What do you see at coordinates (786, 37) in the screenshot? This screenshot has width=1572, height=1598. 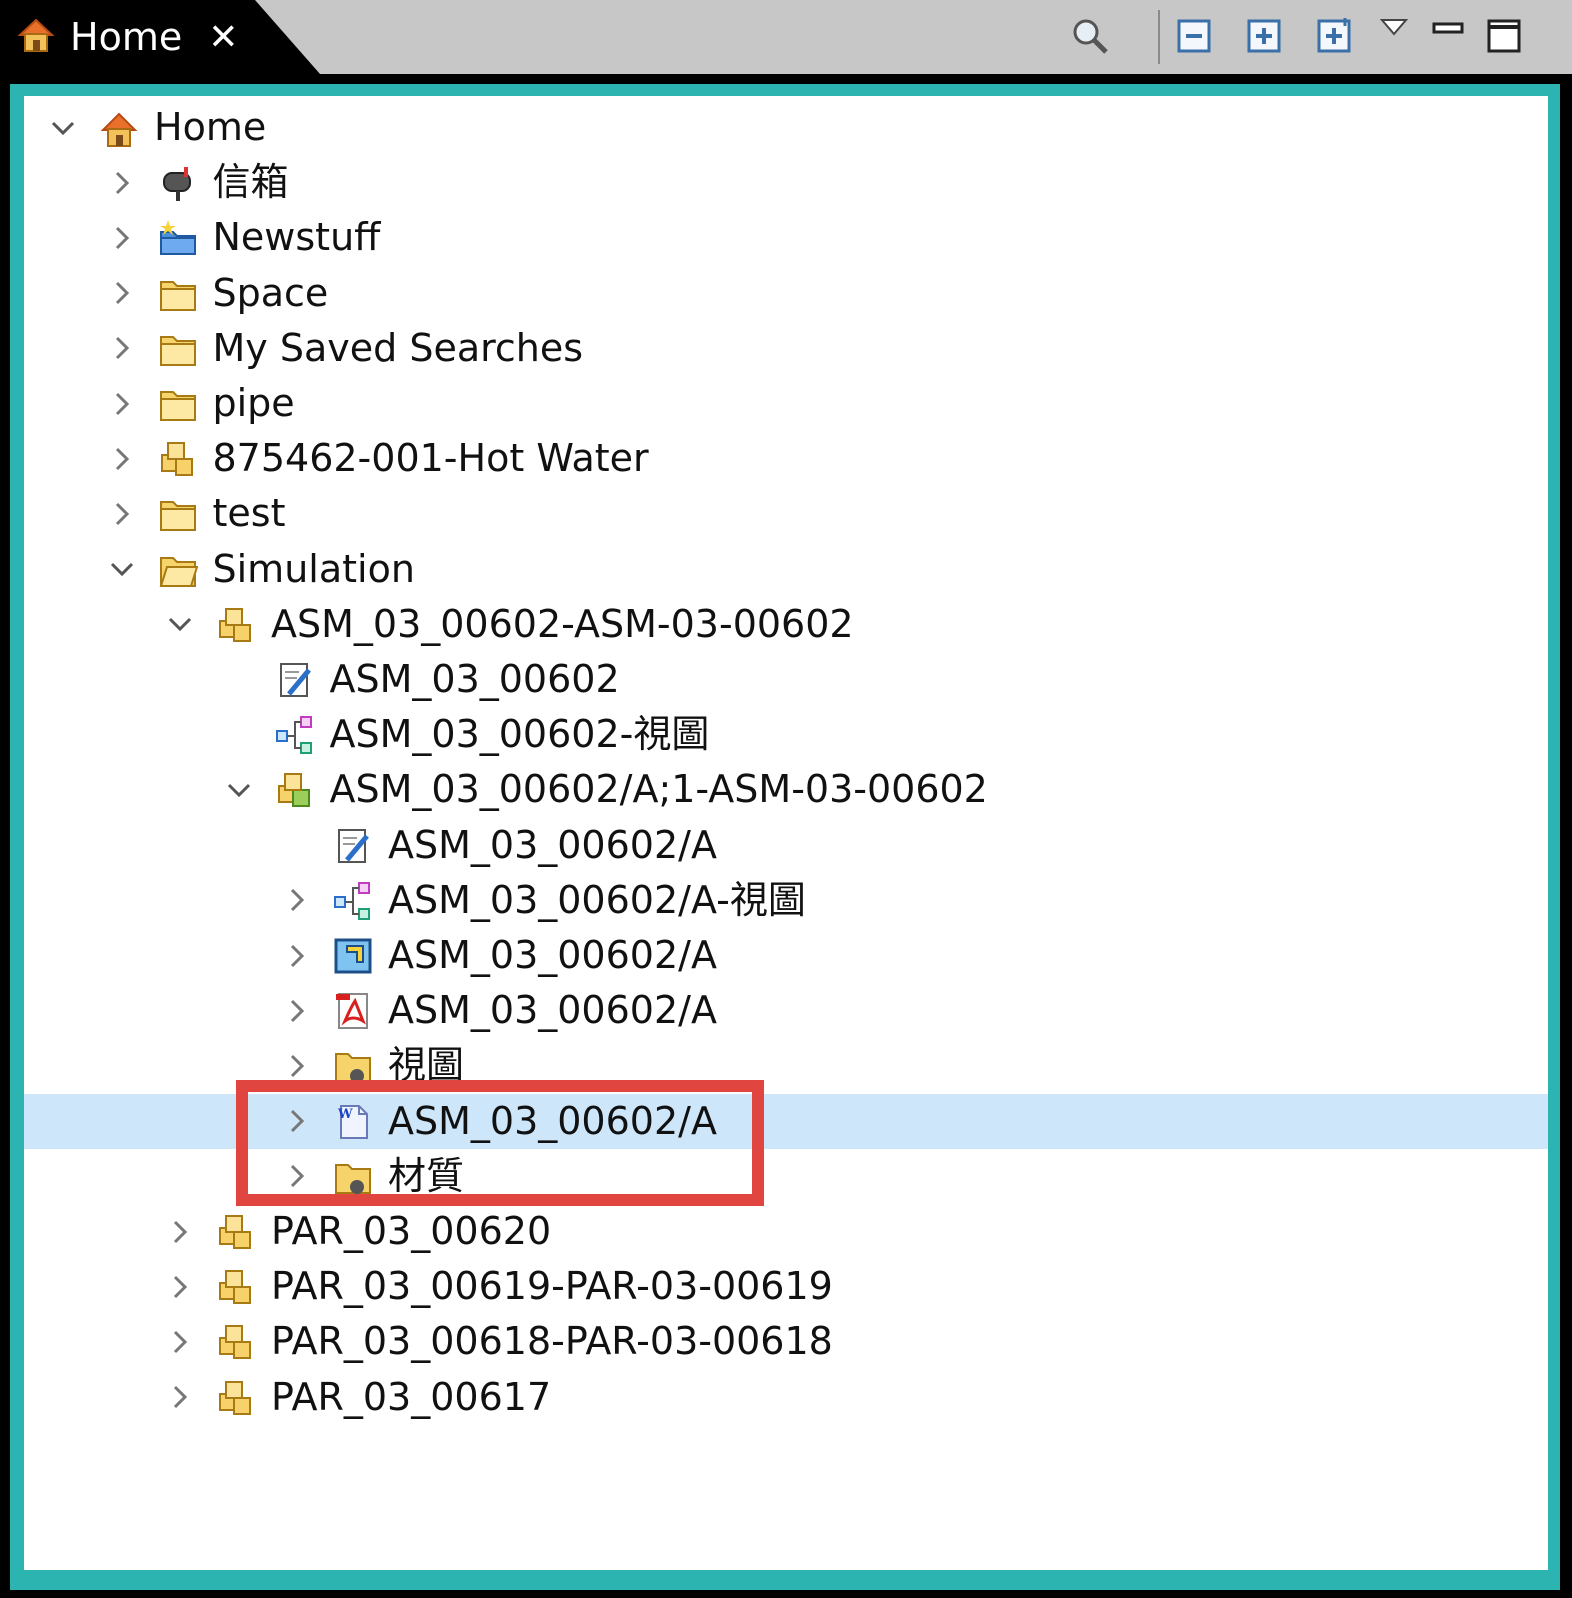 I see `view-toolbar-bar: Home ✕` at bounding box center [786, 37].